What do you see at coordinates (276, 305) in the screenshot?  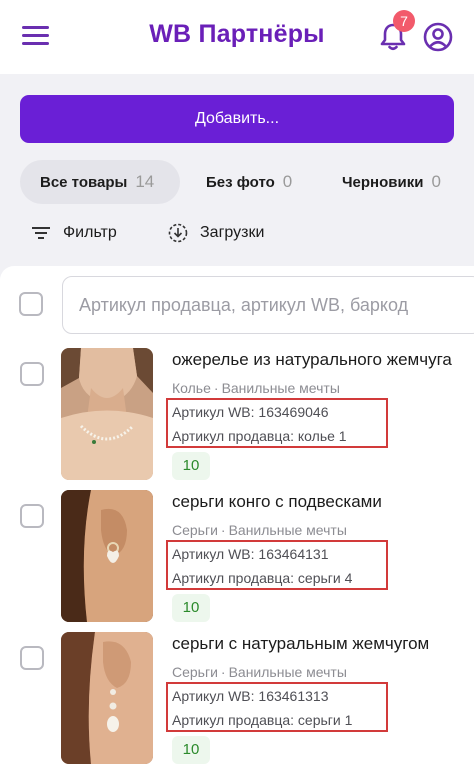 I see `search-input` at bounding box center [276, 305].